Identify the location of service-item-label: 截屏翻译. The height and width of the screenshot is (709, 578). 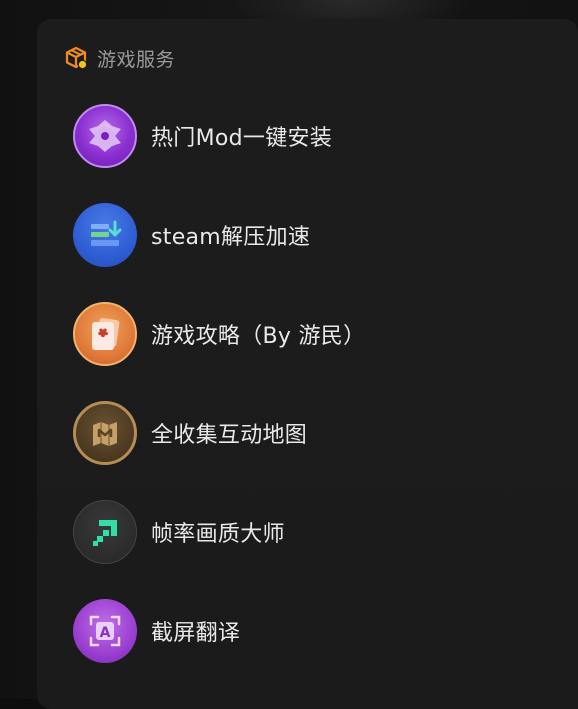
(196, 633).